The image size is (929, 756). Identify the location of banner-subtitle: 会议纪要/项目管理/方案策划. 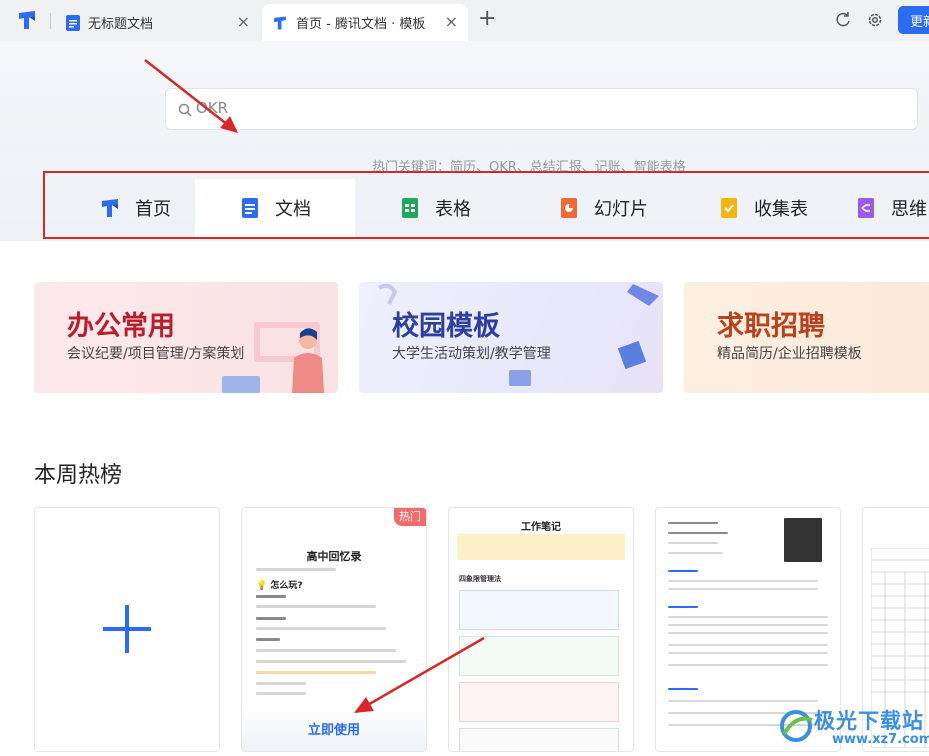
(156, 354).